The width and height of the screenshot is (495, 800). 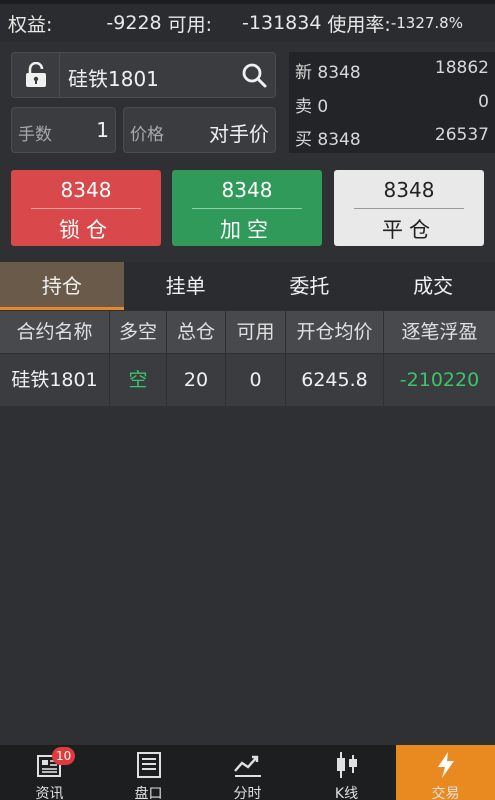 I want to click on lock-position-button: 8348 锁仓, so click(x=86, y=208).